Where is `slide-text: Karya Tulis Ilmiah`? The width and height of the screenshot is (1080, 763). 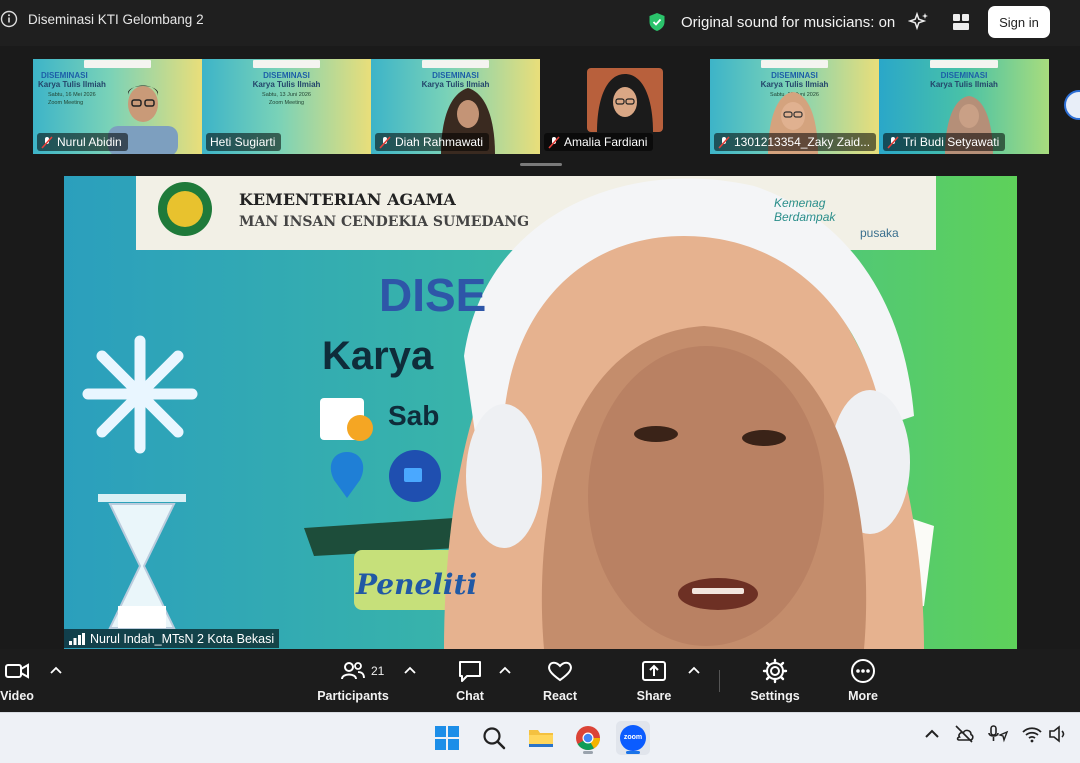 slide-text: Karya Tulis Ilmiah is located at coordinates (286, 84).